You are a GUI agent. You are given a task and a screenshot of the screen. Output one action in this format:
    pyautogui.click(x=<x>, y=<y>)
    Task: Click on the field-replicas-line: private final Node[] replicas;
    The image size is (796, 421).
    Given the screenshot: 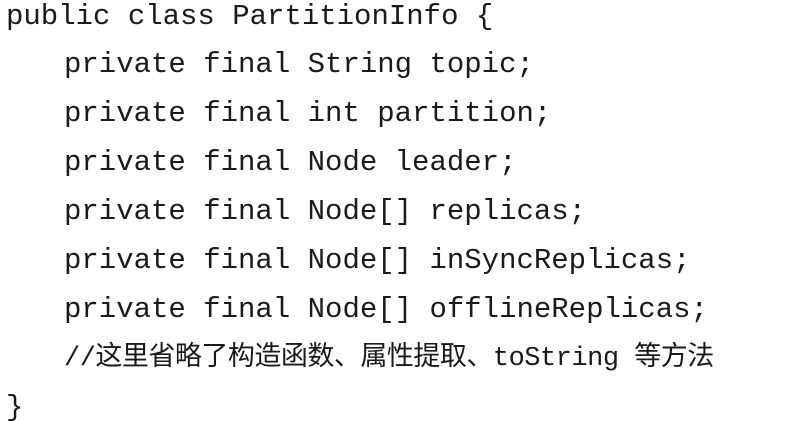 What is the action you would take?
    pyautogui.click(x=325, y=211)
    